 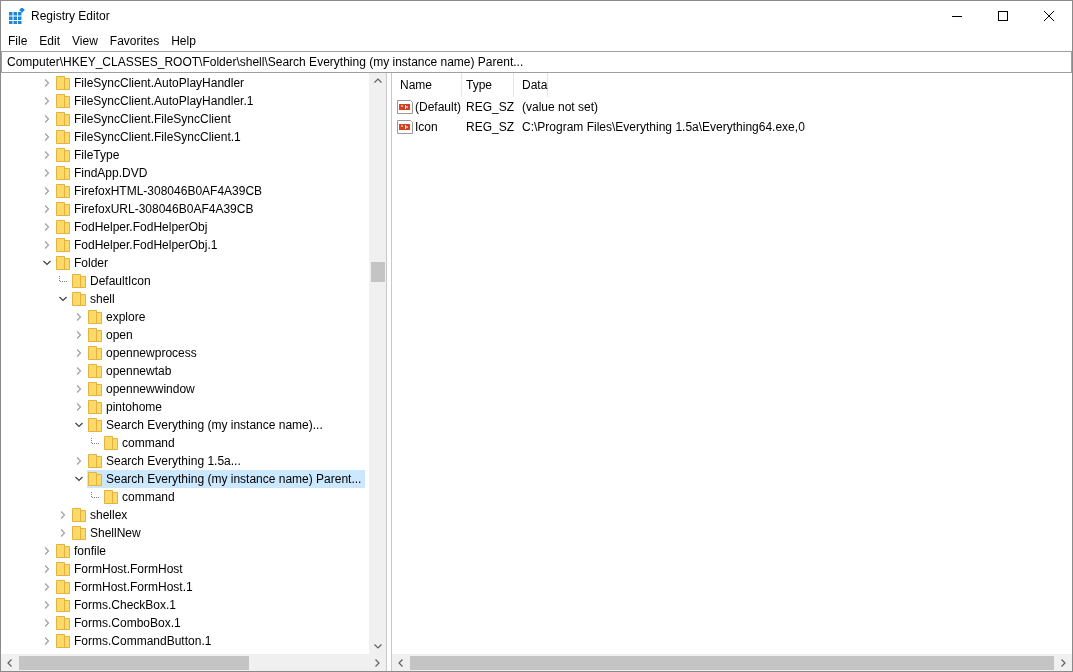 What do you see at coordinates (131, 371) in the screenshot?
I see `tree-item: opennewtab` at bounding box center [131, 371].